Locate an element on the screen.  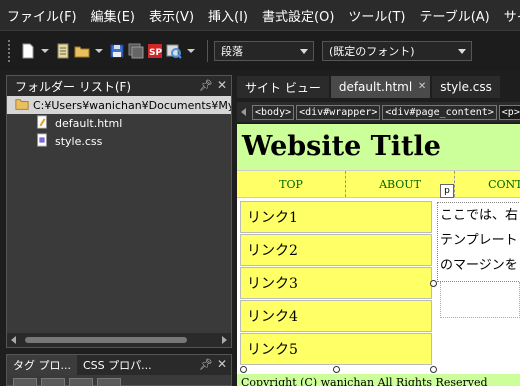
font-select: (既定のフォント) is located at coordinates (397, 50).